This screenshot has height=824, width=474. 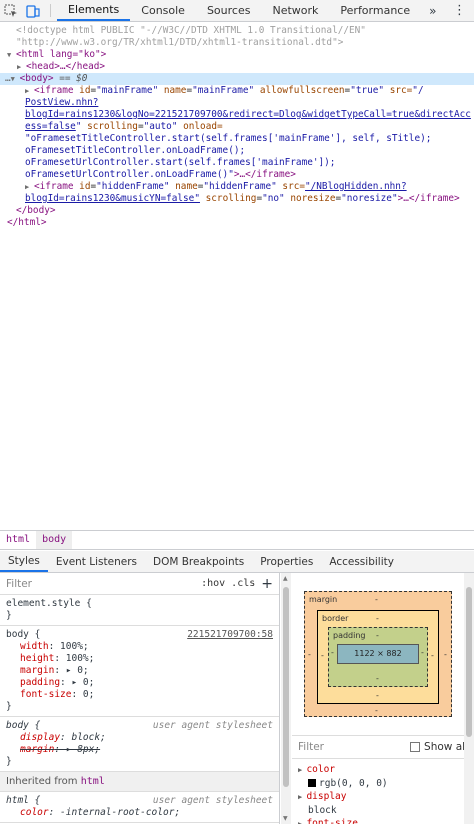 What do you see at coordinates (94, 10) in the screenshot?
I see `tab-elements: Elements` at bounding box center [94, 10].